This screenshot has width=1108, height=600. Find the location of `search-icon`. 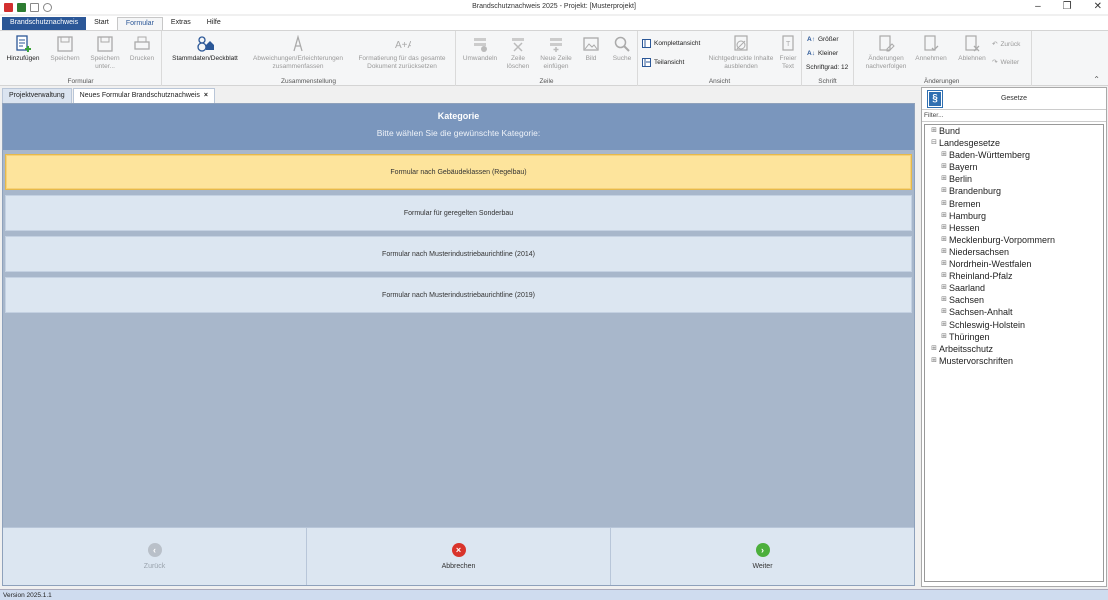

search-icon is located at coordinates (622, 44).